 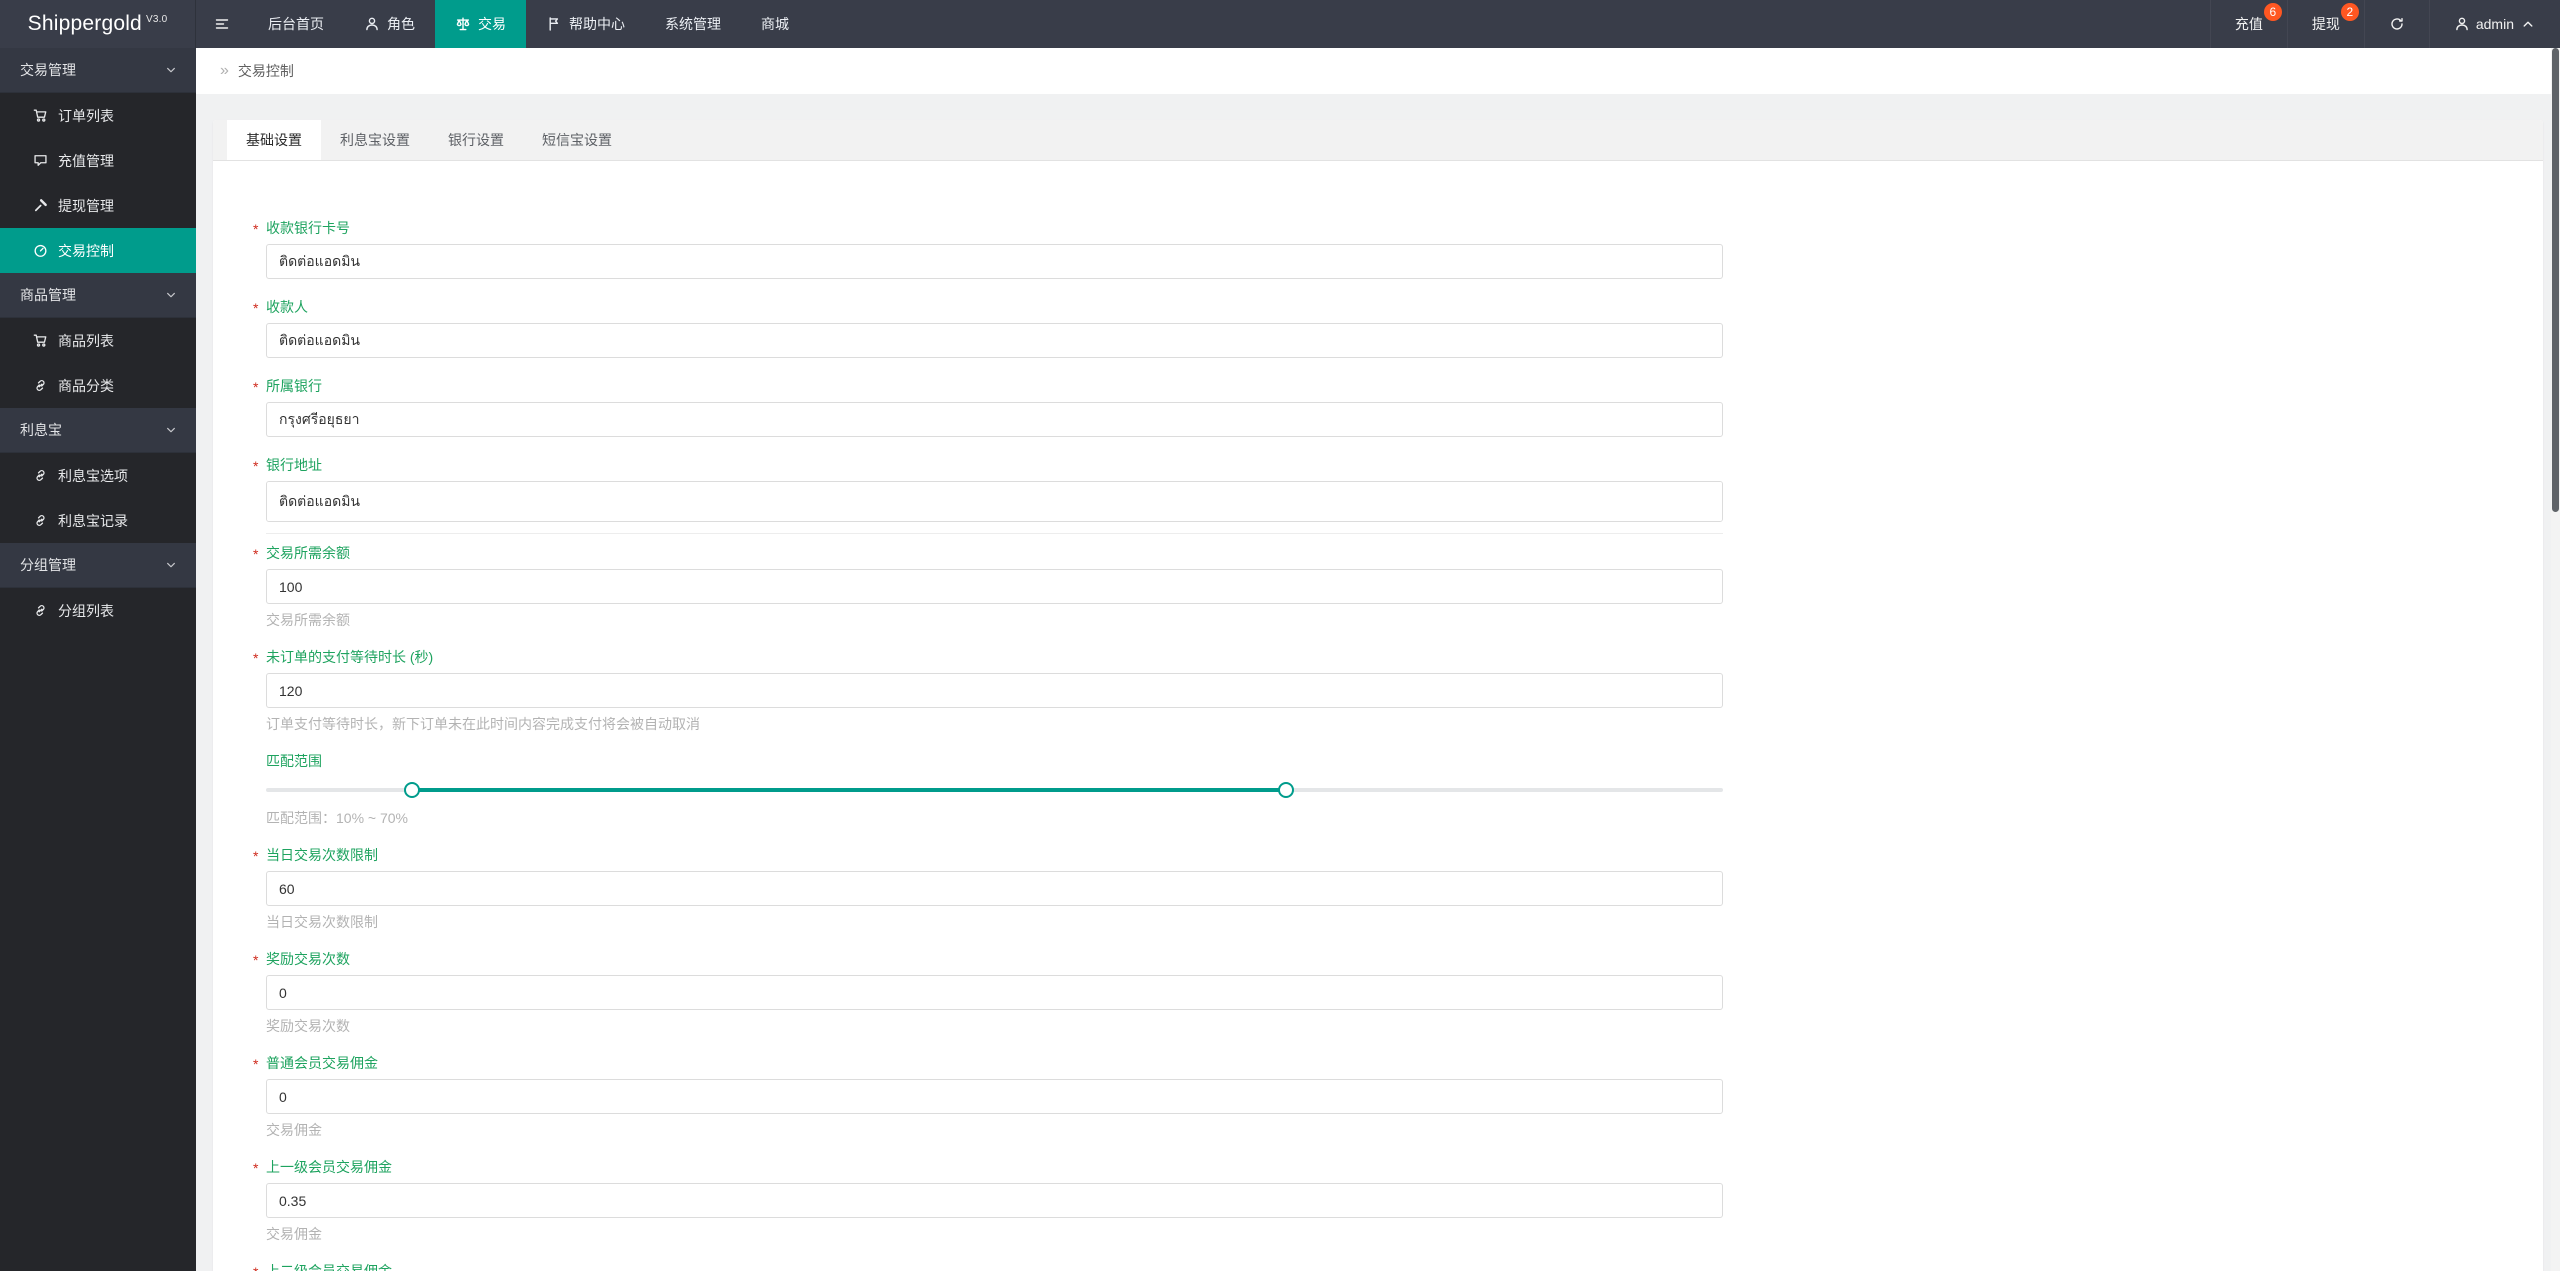 What do you see at coordinates (597, 24) in the screenshot?
I see `nav-item-label: 帮助中心` at bounding box center [597, 24].